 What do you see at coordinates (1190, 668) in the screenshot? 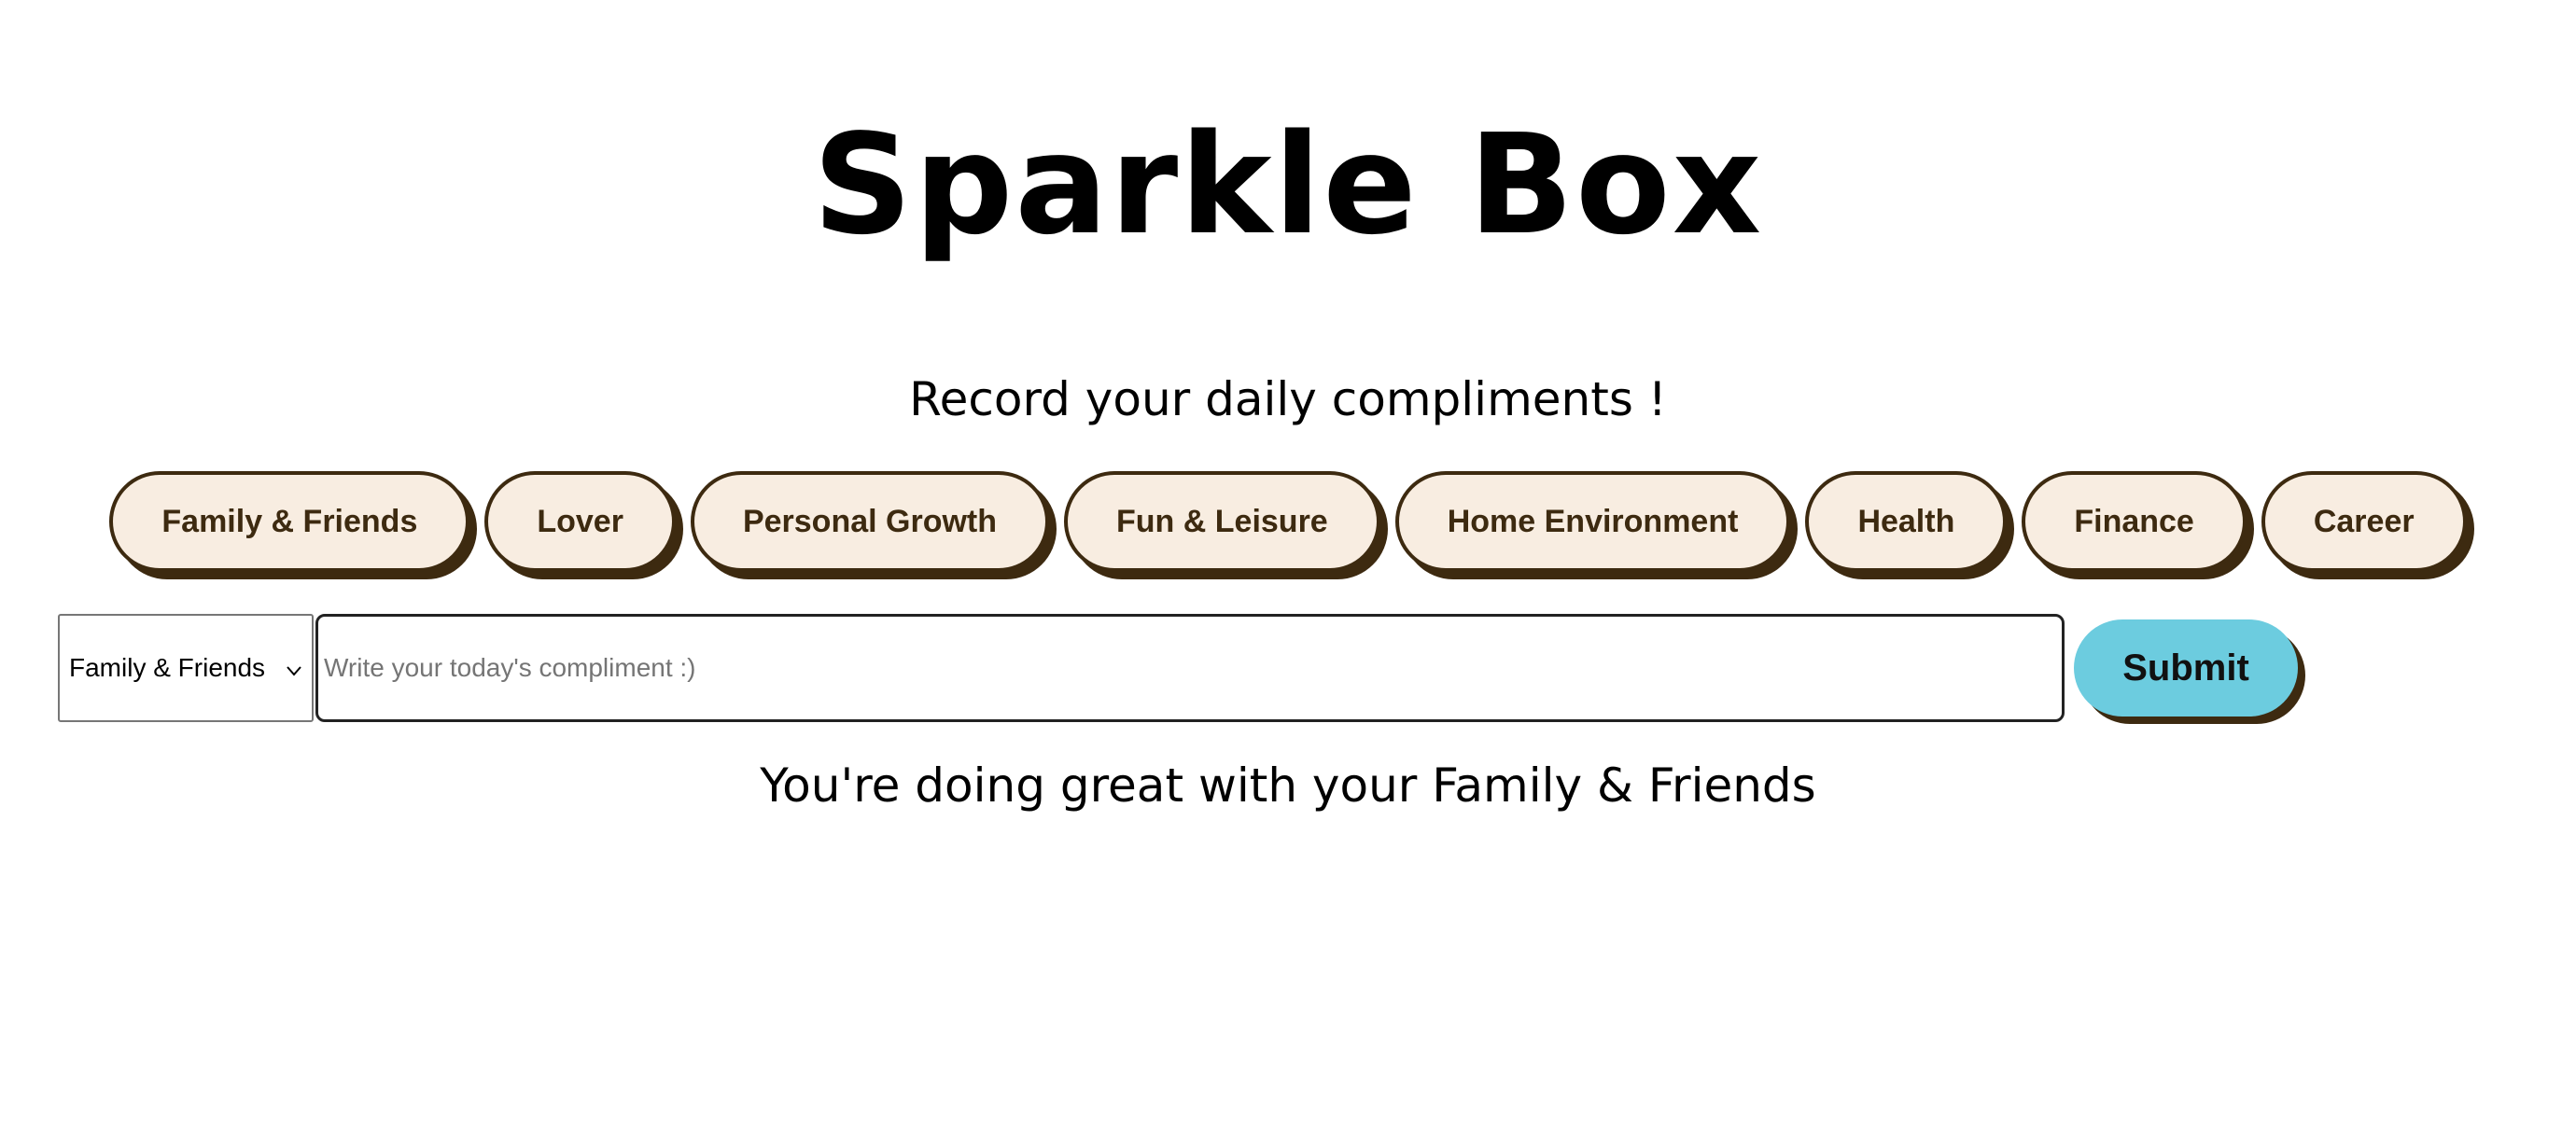
I see `compliment-input` at bounding box center [1190, 668].